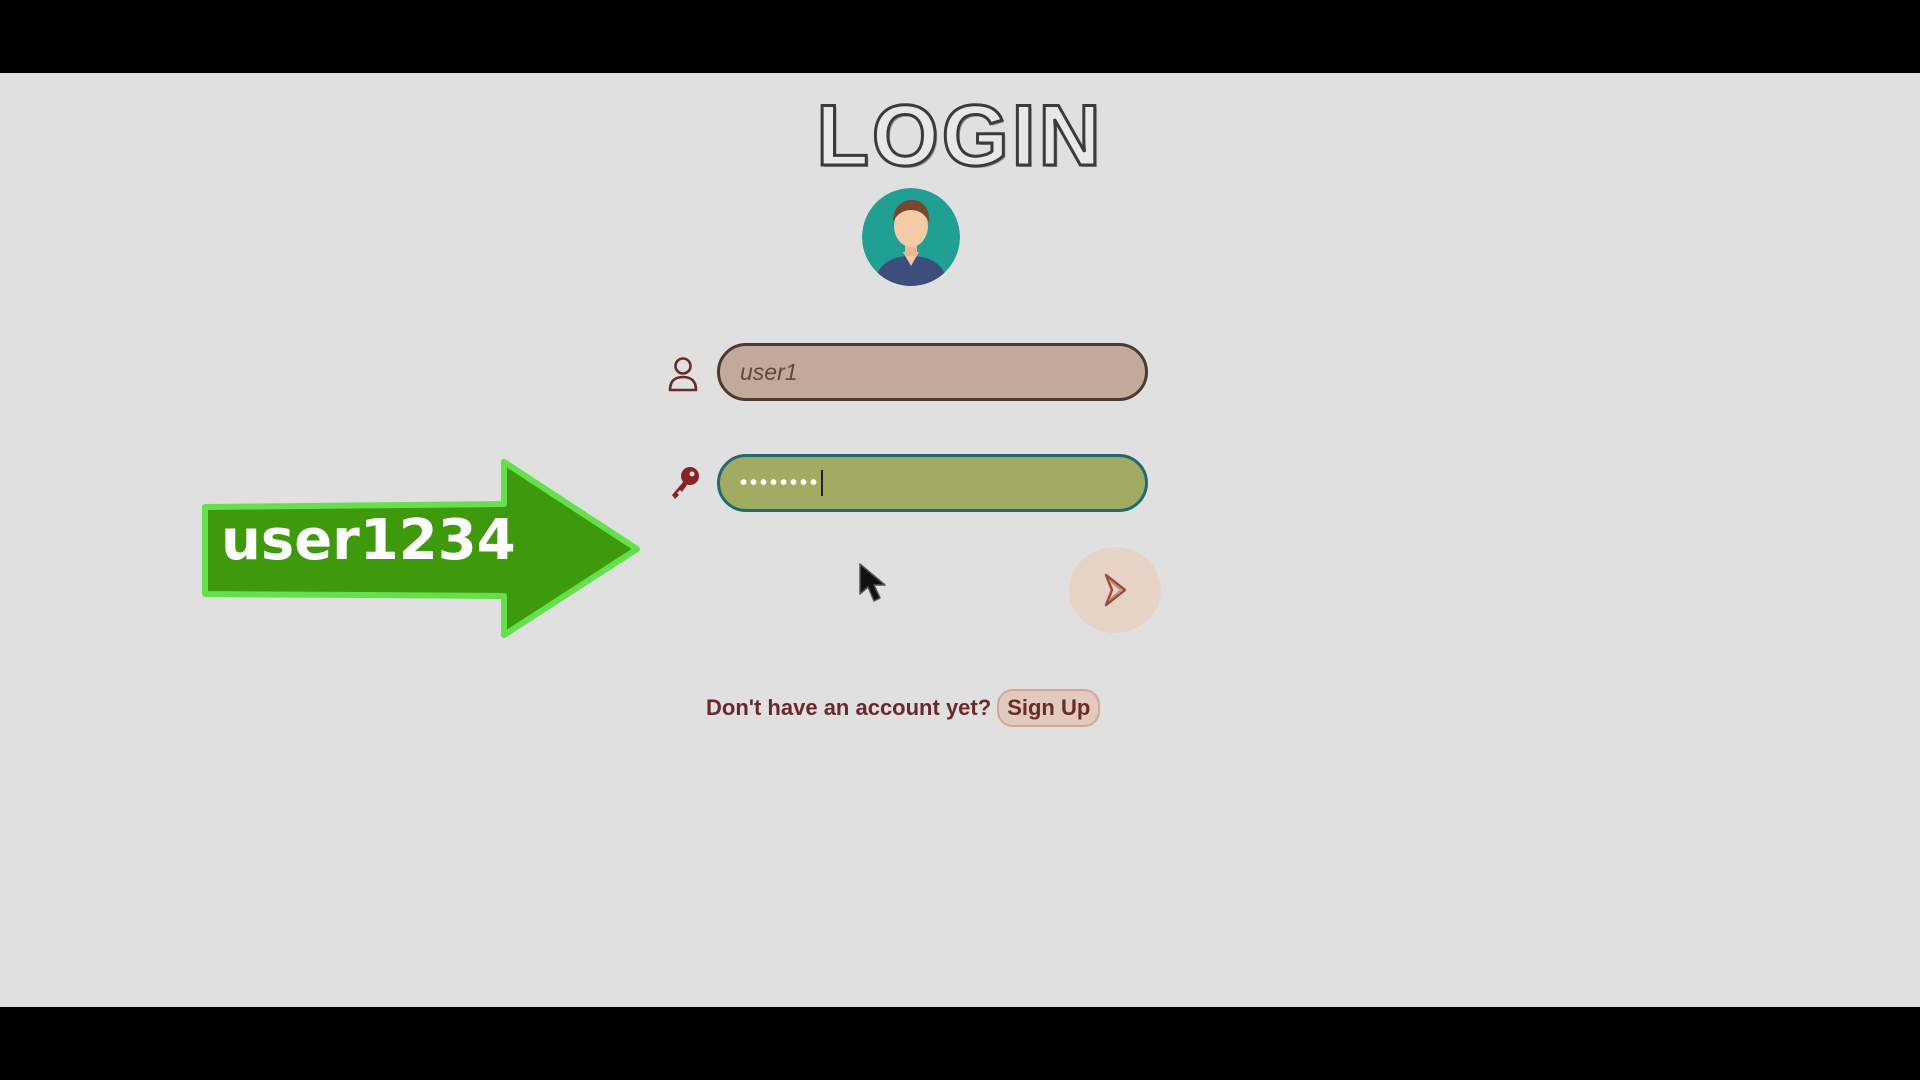  Describe the element at coordinates (683, 374) in the screenshot. I see `user-icon` at that location.